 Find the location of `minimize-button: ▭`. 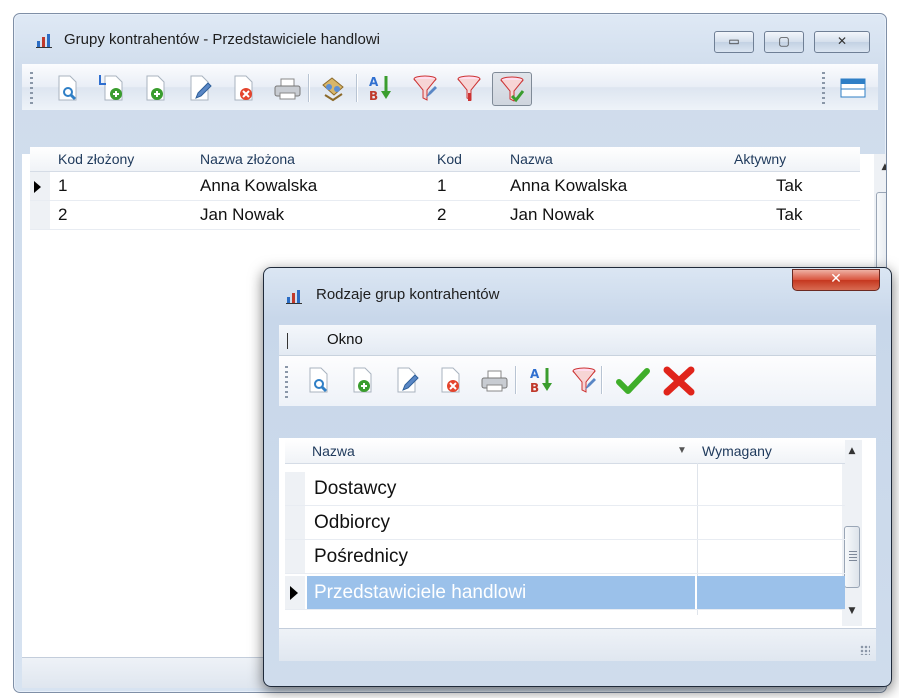

minimize-button: ▭ is located at coordinates (734, 42).